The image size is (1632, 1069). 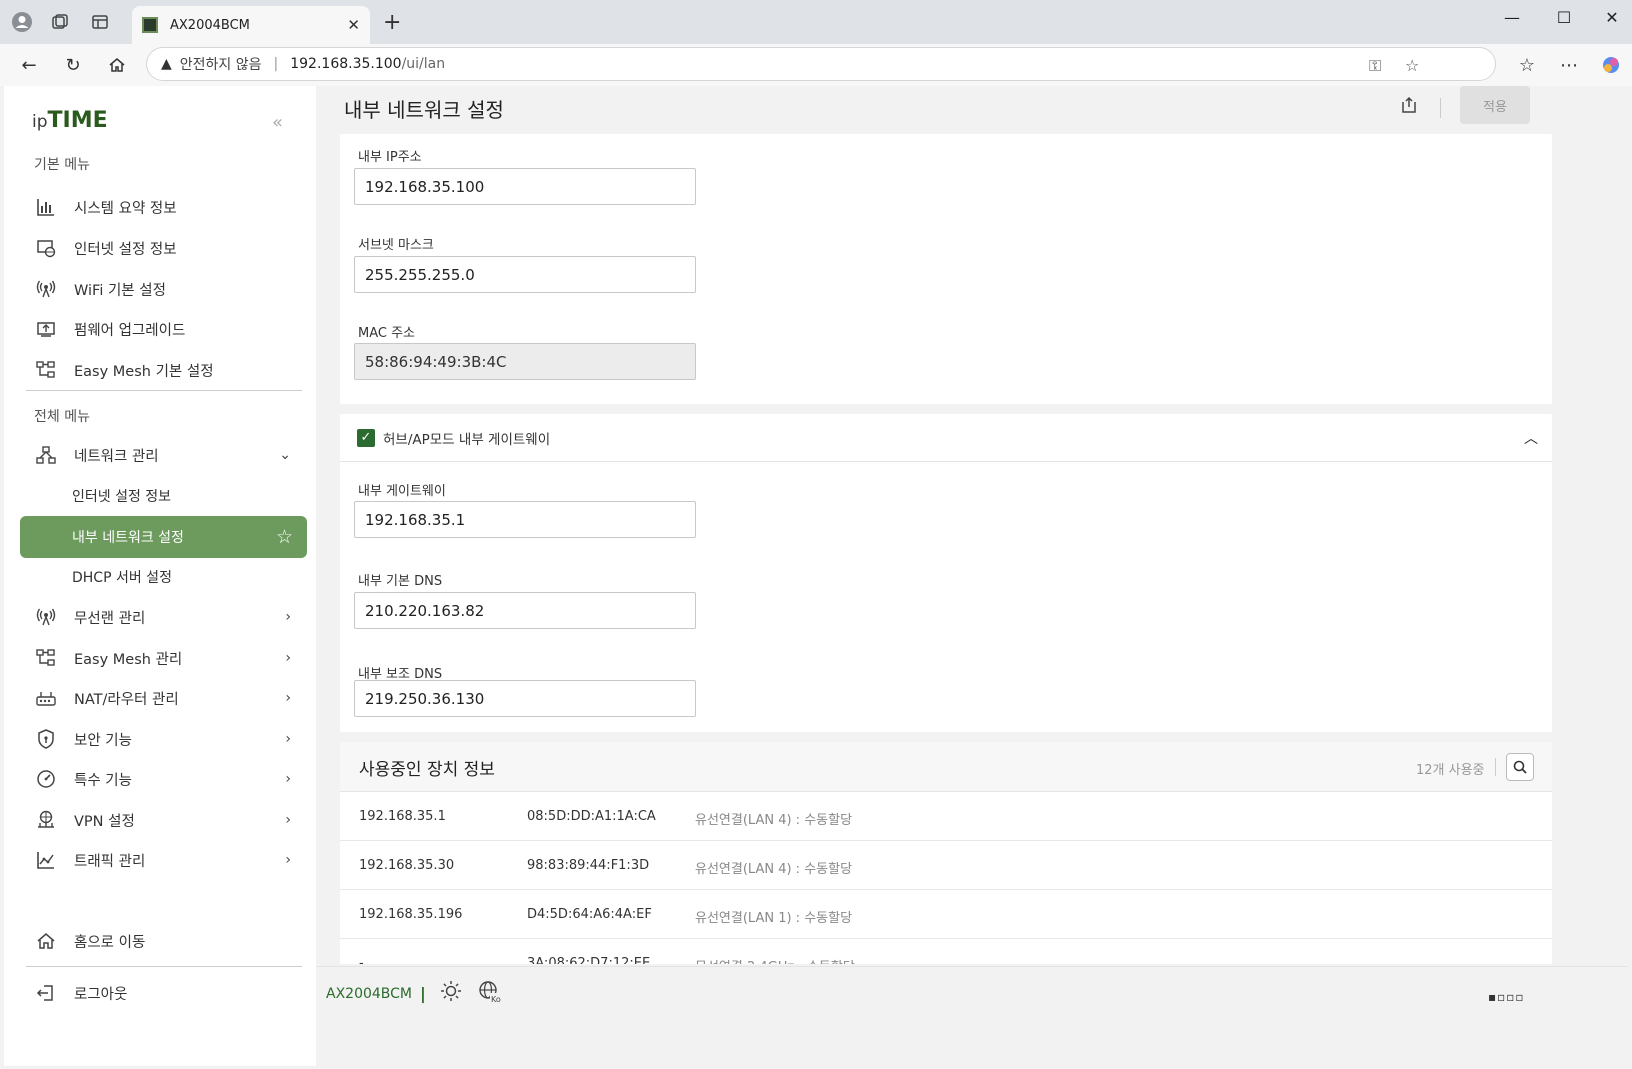 What do you see at coordinates (277, 122) in the screenshot?
I see `collapse-sidebar-icon: «` at bounding box center [277, 122].